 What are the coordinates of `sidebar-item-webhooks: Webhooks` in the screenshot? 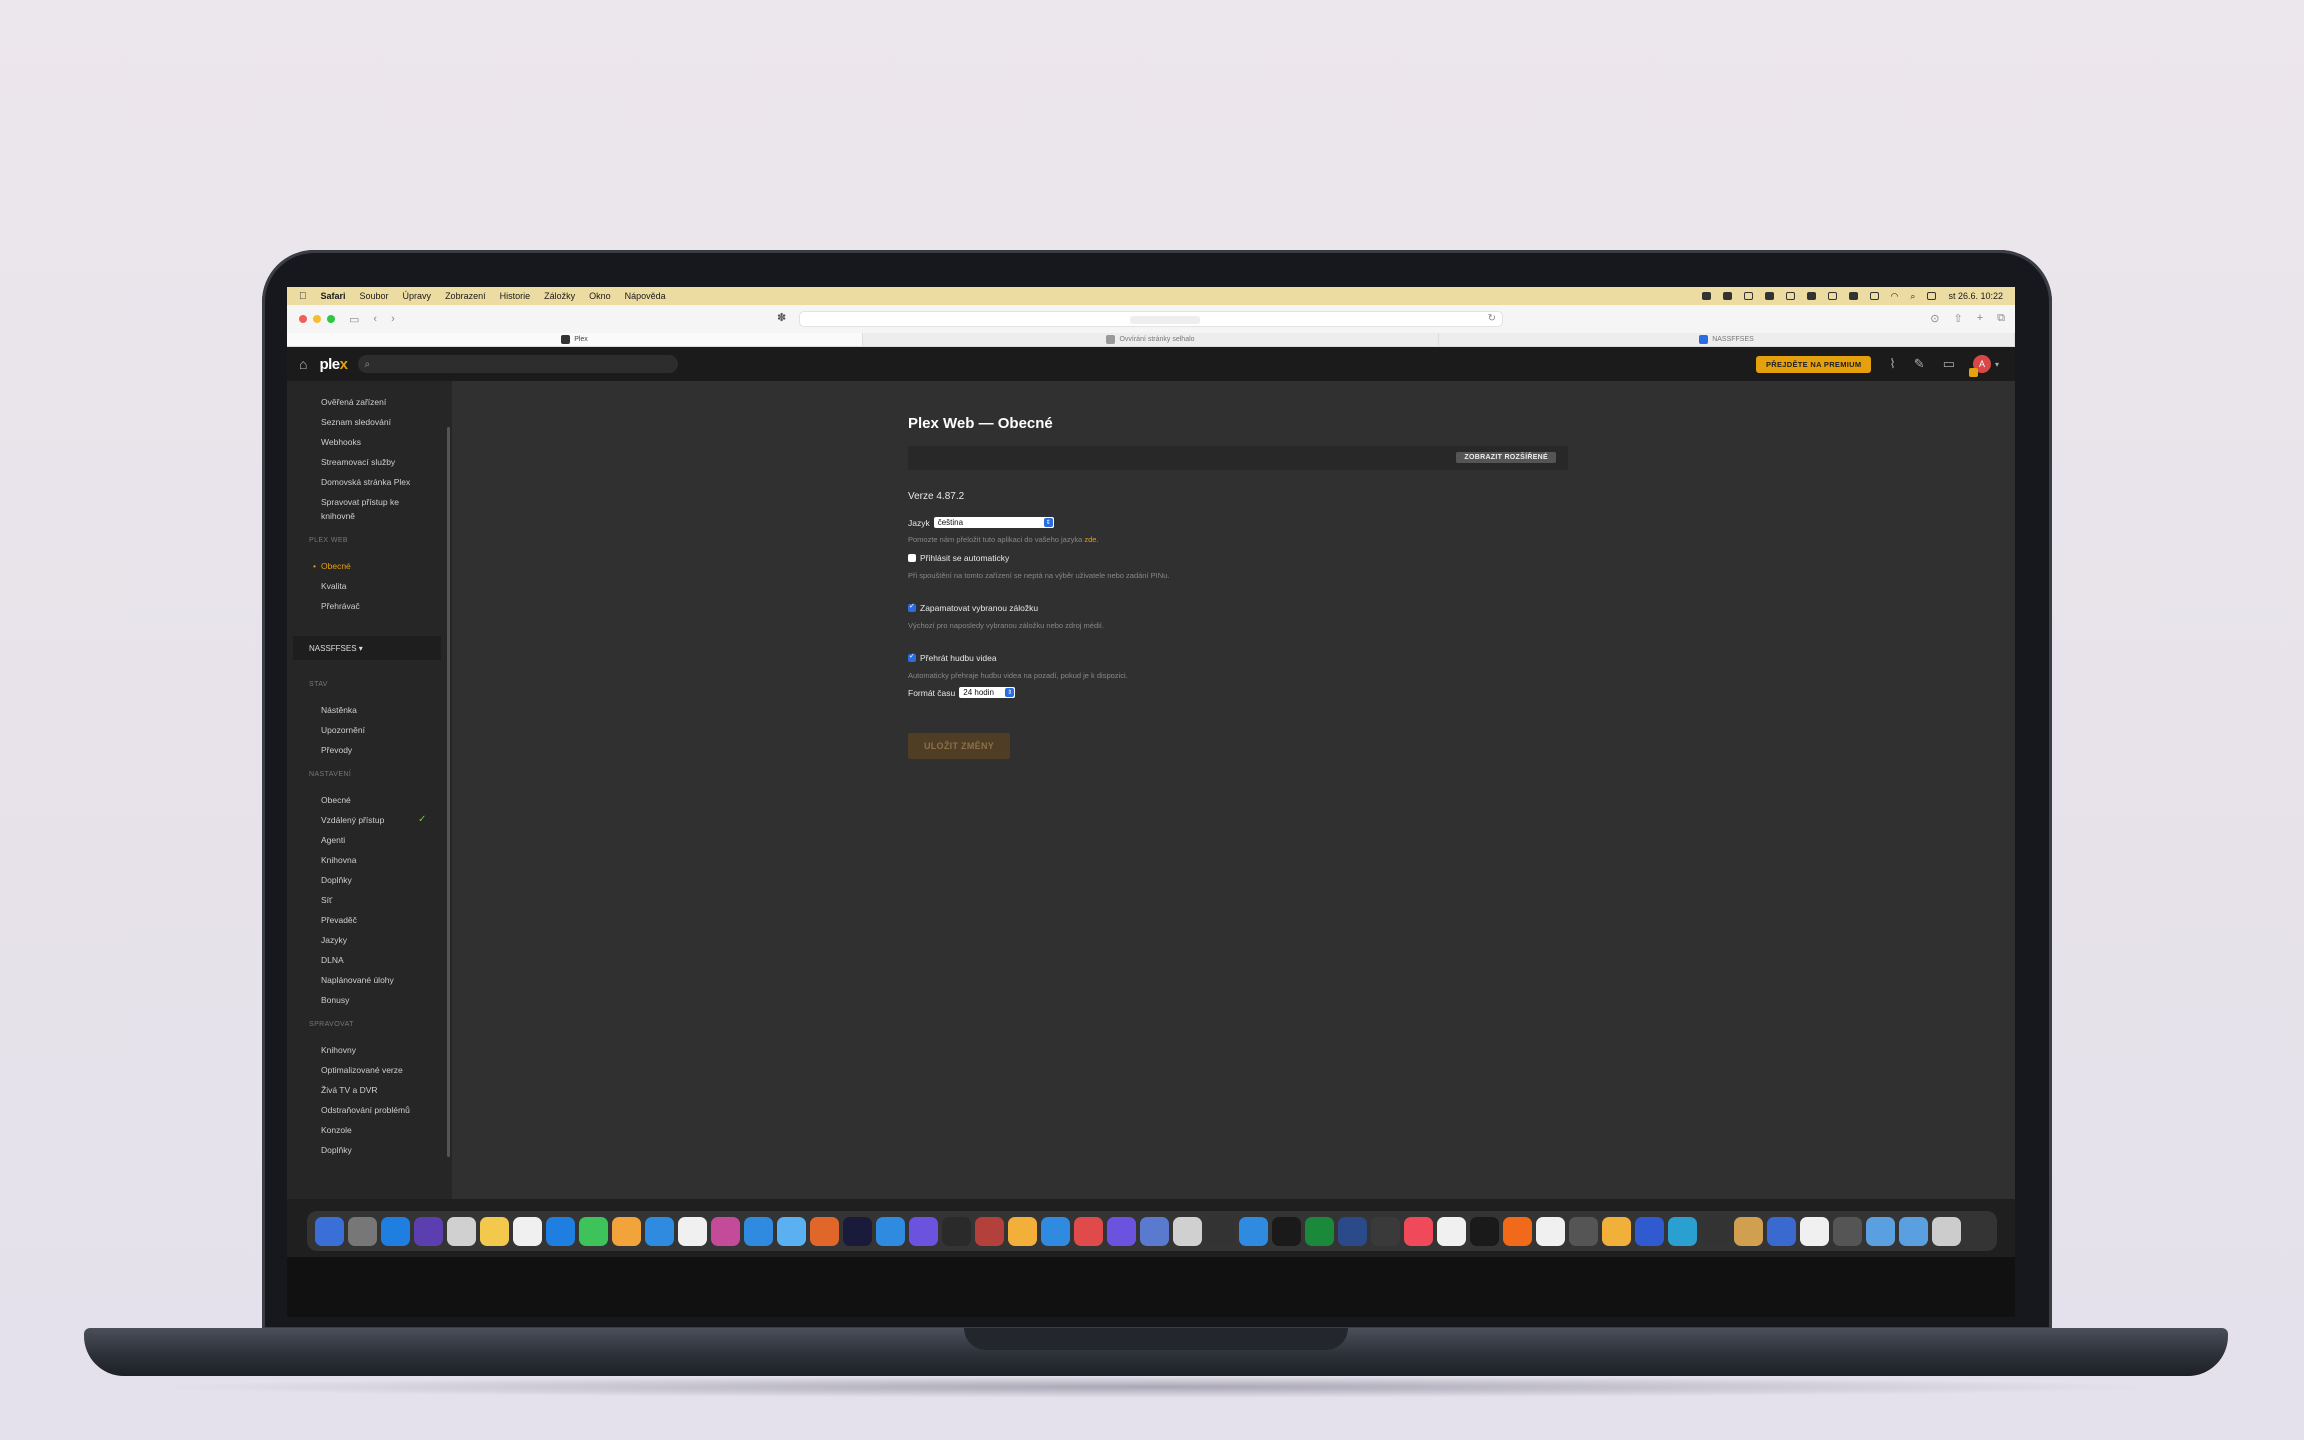 It's located at (341, 442).